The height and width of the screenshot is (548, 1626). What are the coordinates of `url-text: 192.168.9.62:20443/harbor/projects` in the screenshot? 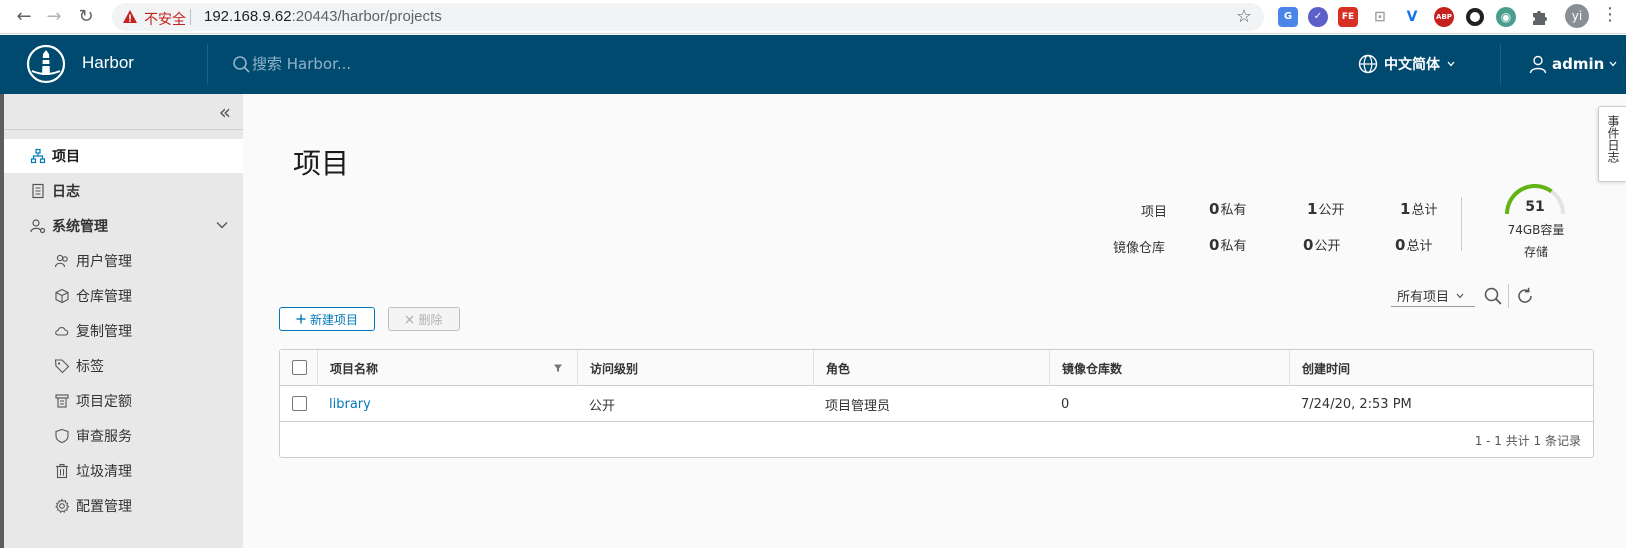 It's located at (323, 16).